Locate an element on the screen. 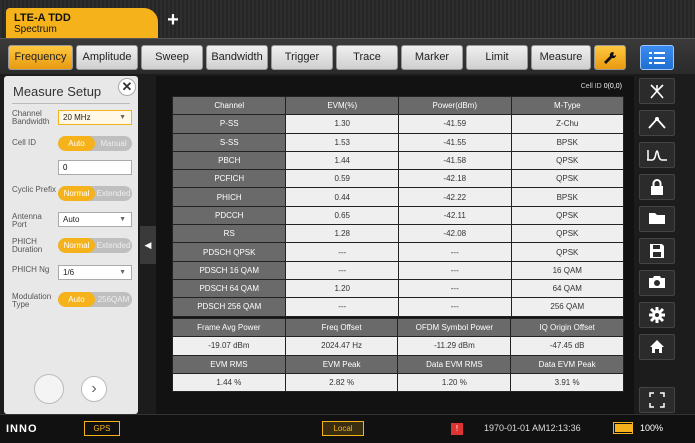  cell-id-toggle: Auto Manual is located at coordinates (95, 143).